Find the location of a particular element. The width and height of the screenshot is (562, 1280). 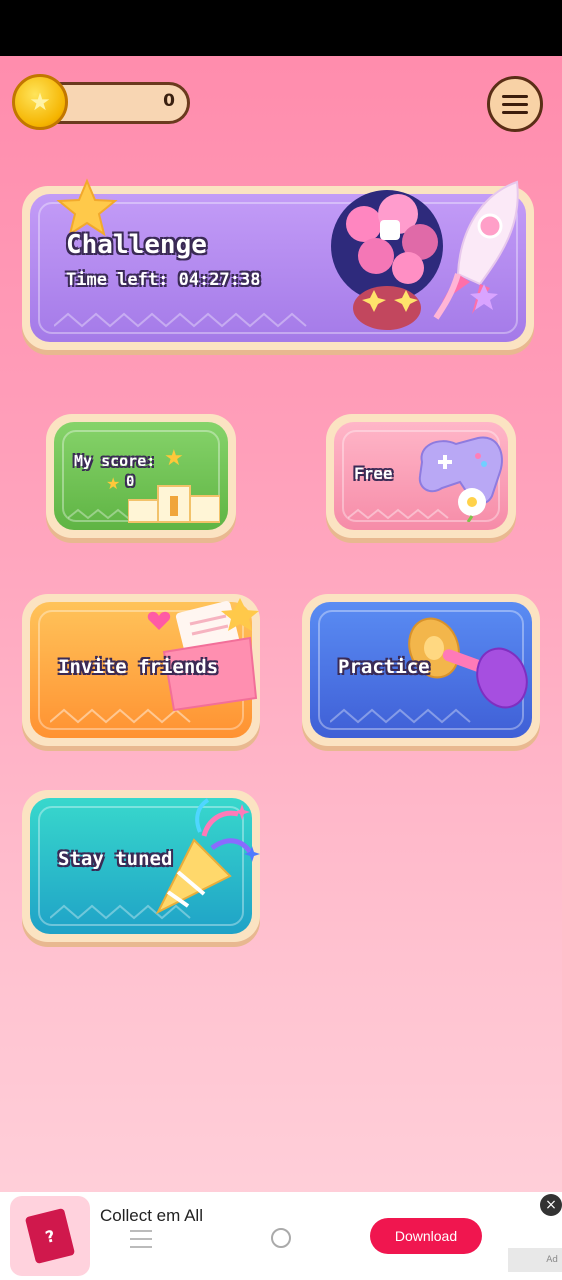

ad-title: Collect em All is located at coordinates (151, 1215).